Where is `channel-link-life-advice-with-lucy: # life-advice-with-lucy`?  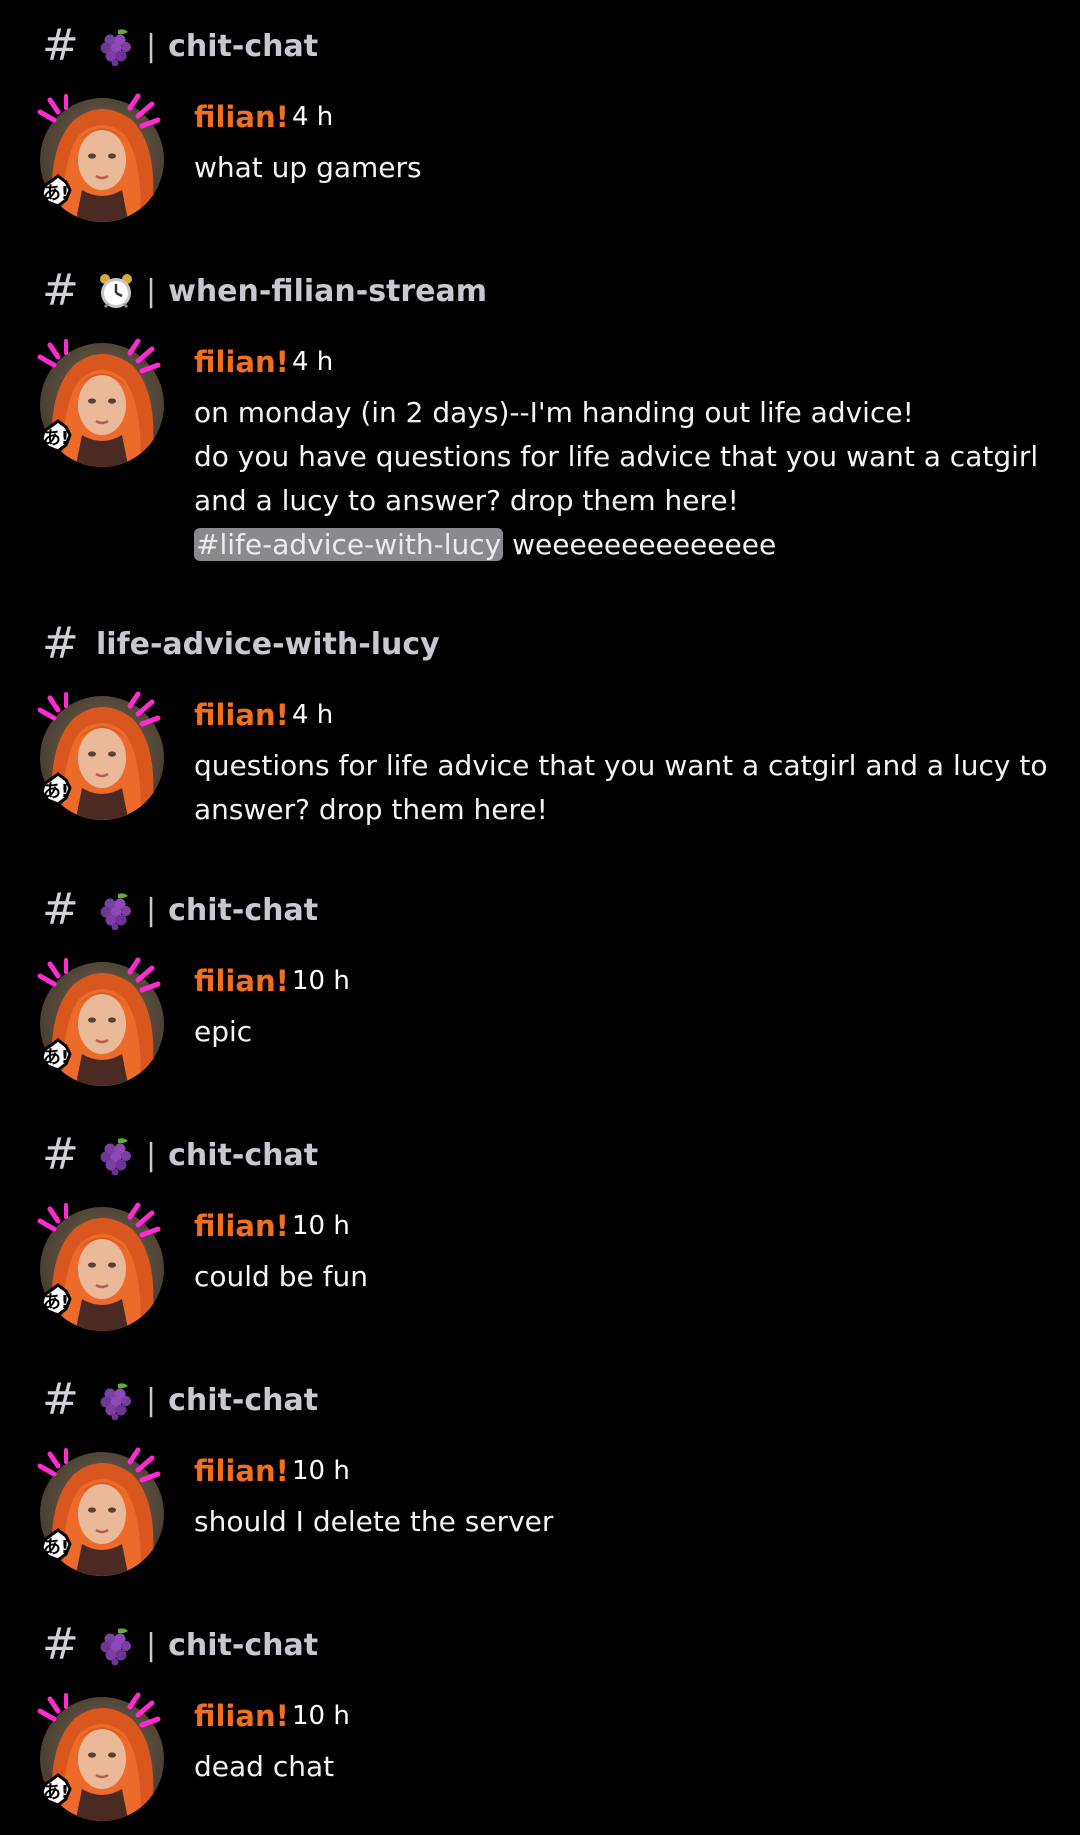 channel-link-life-advice-with-lucy: # life-advice-with-lucy is located at coordinates (241, 644).